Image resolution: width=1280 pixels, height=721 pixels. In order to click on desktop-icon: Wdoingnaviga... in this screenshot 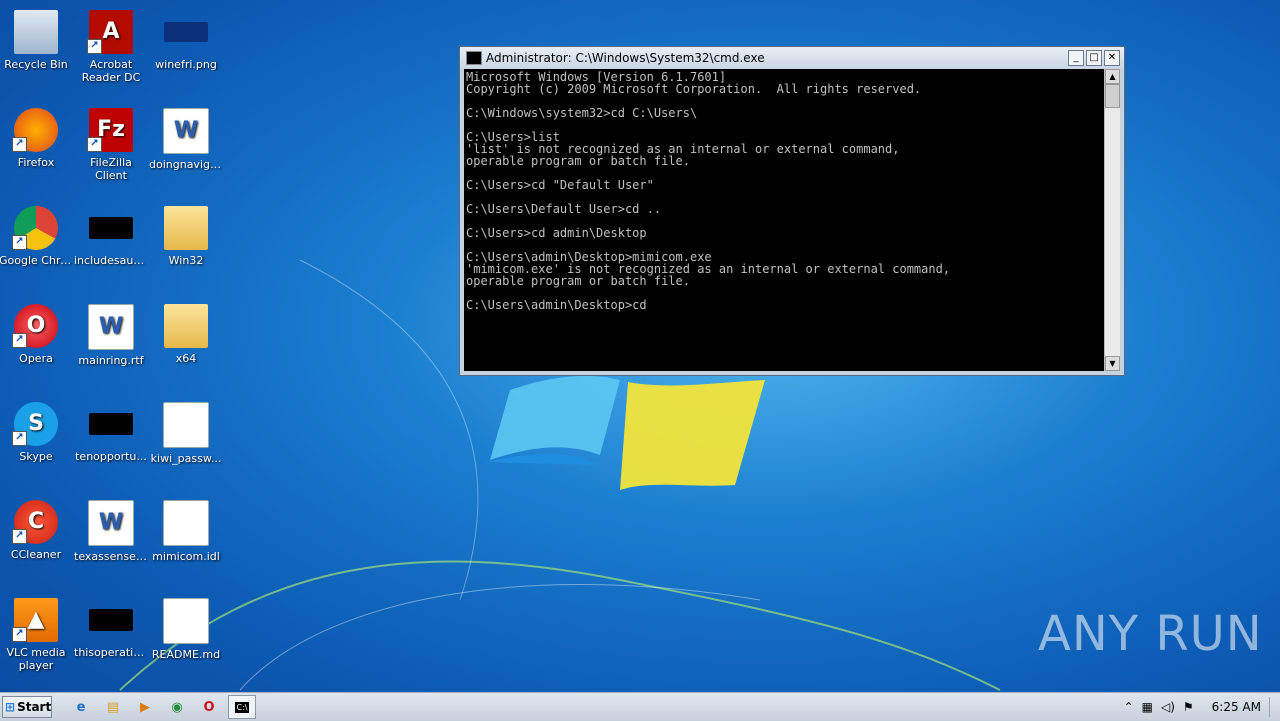, I will do `click(186, 138)`.